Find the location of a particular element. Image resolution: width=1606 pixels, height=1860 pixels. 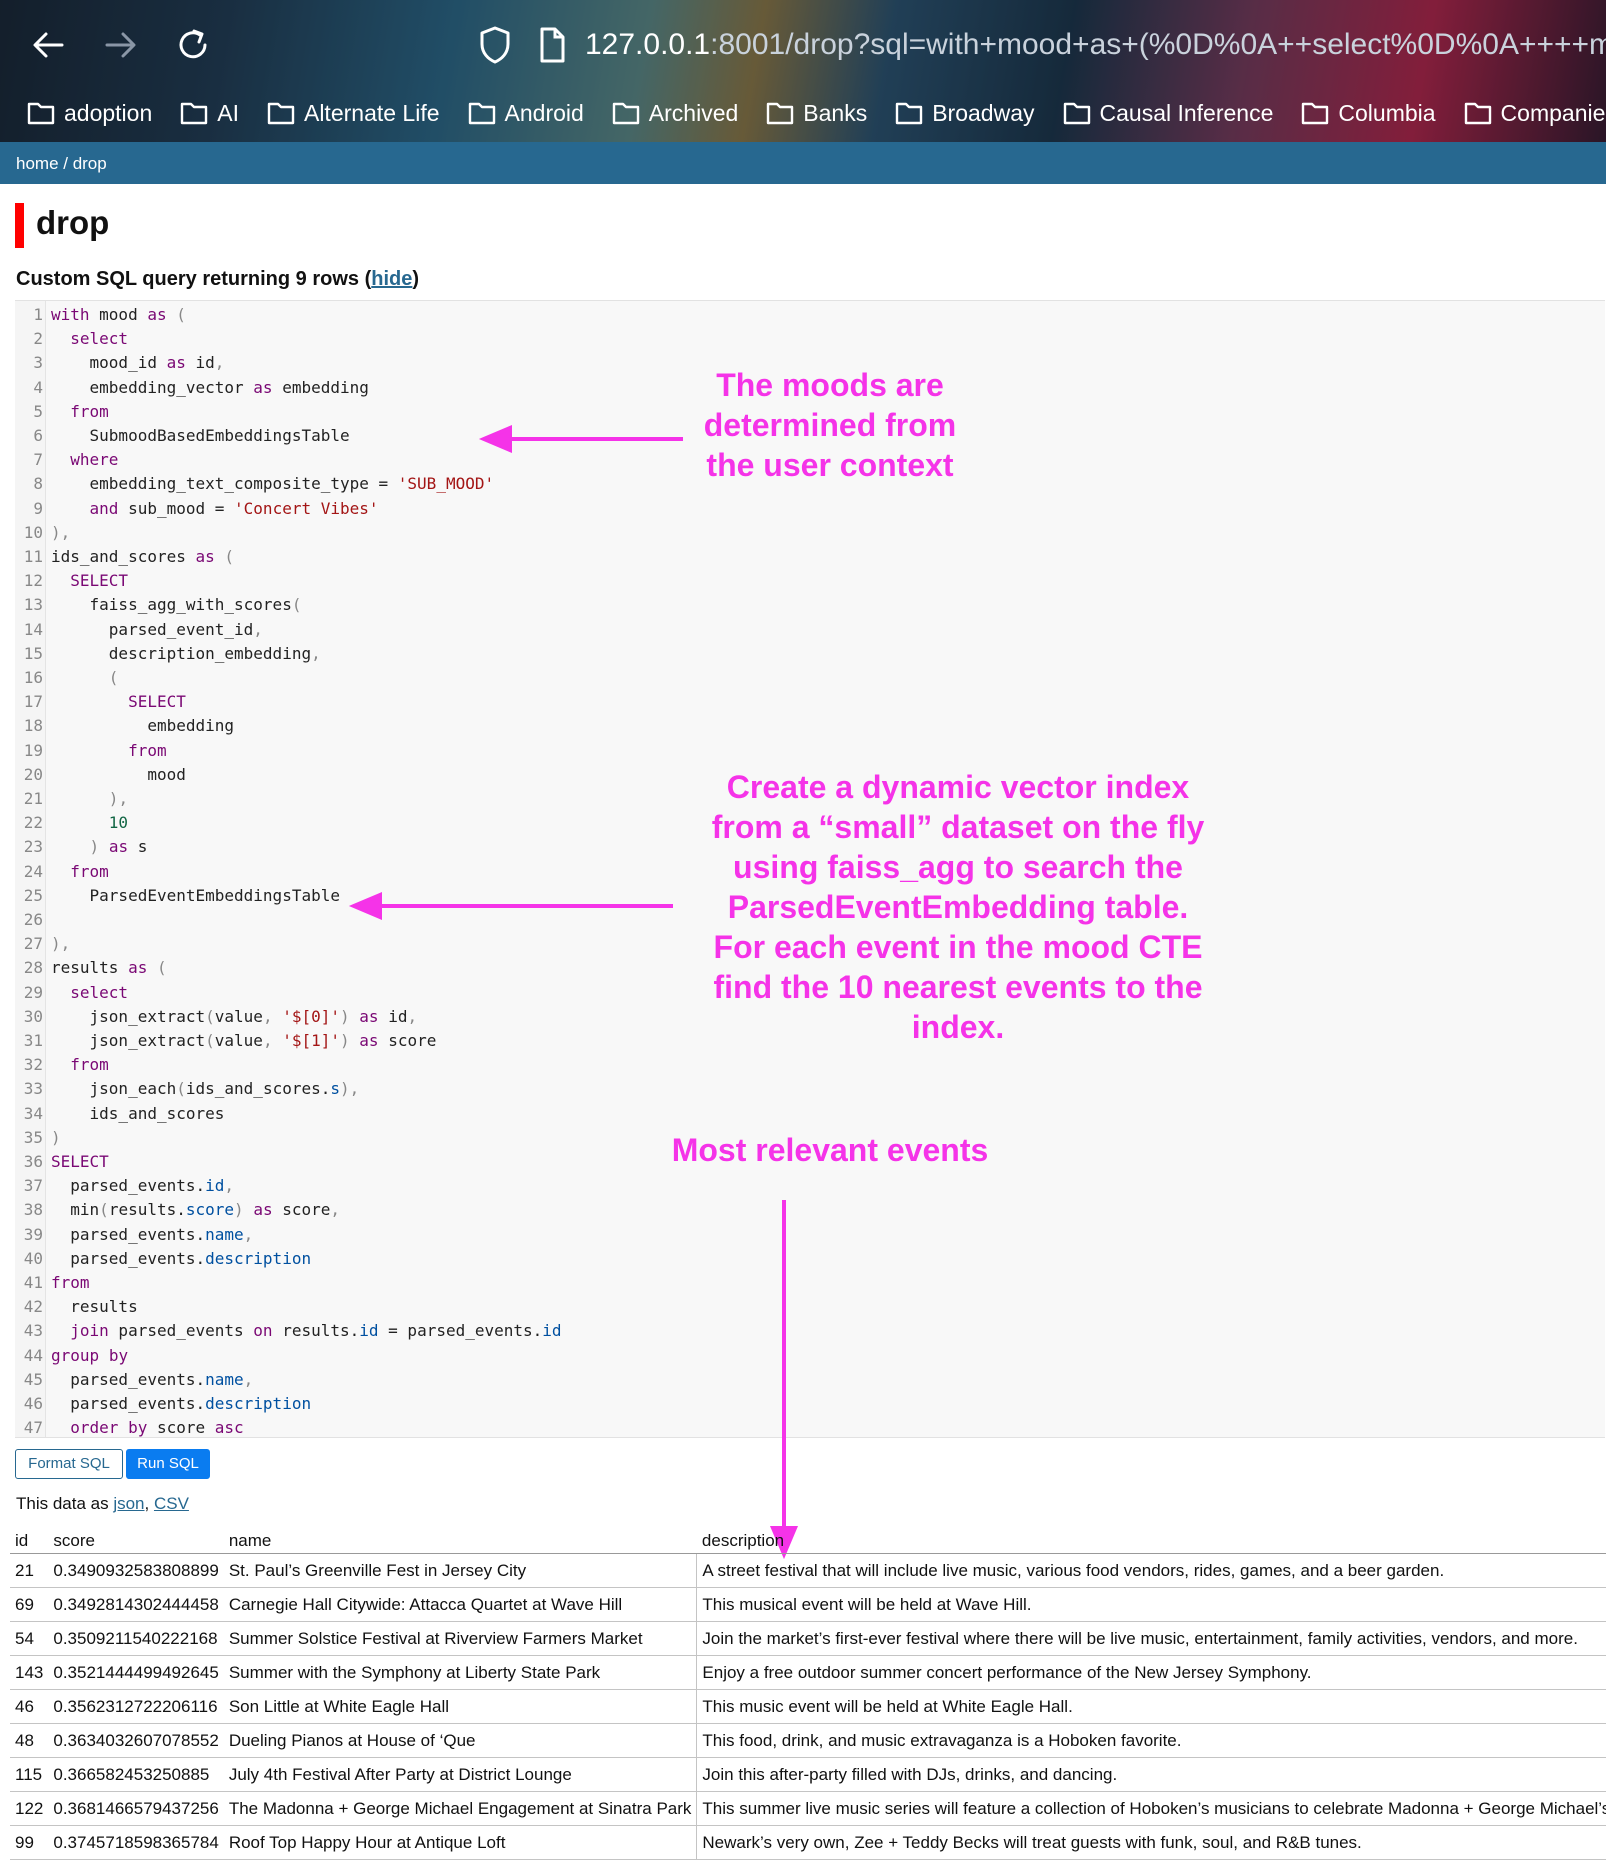

line-number: 36 is located at coordinates (33, 1161).